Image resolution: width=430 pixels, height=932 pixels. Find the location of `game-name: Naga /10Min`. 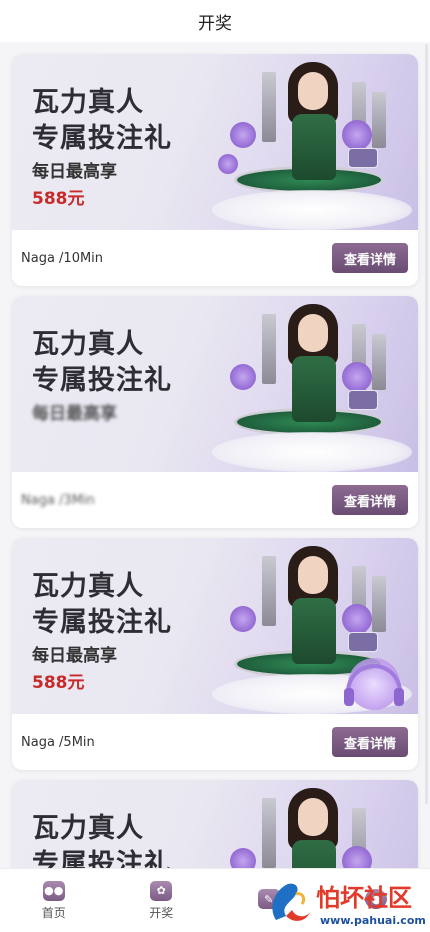

game-name: Naga /10Min is located at coordinates (62, 258).